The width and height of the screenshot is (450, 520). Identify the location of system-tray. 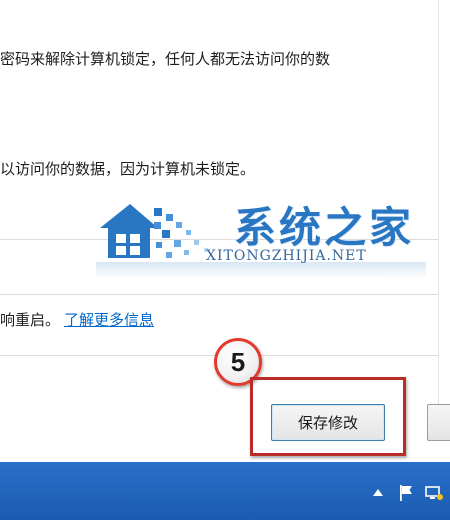
(409, 493).